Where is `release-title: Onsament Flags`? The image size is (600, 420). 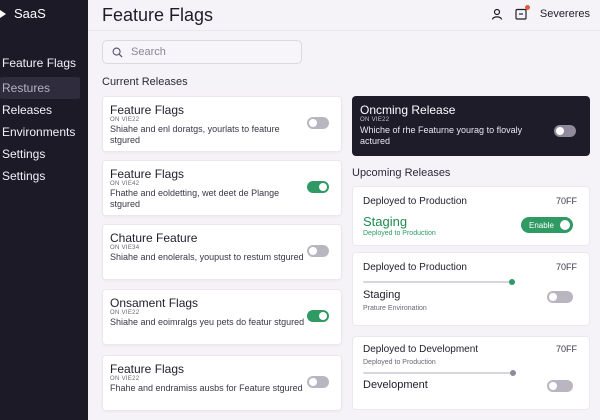
release-title: Onsament Flags is located at coordinates (154, 303).